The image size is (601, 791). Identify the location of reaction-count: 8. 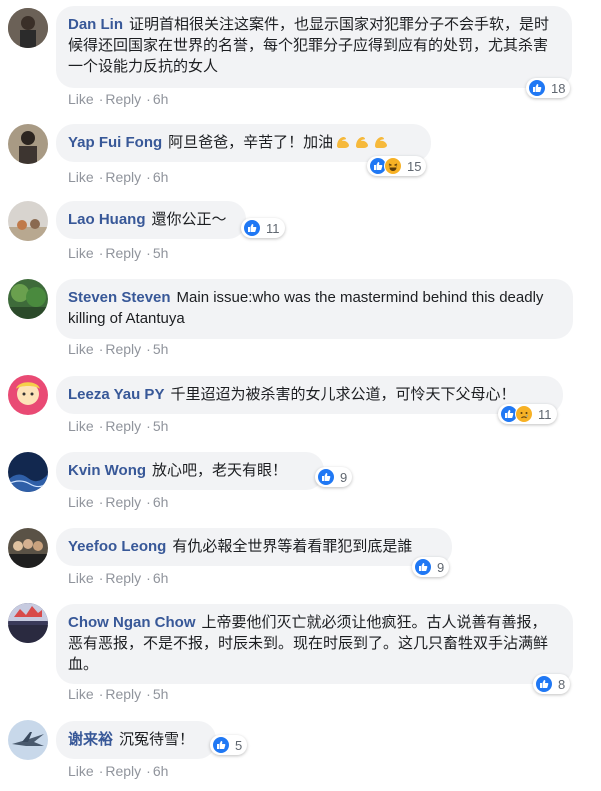
(562, 684).